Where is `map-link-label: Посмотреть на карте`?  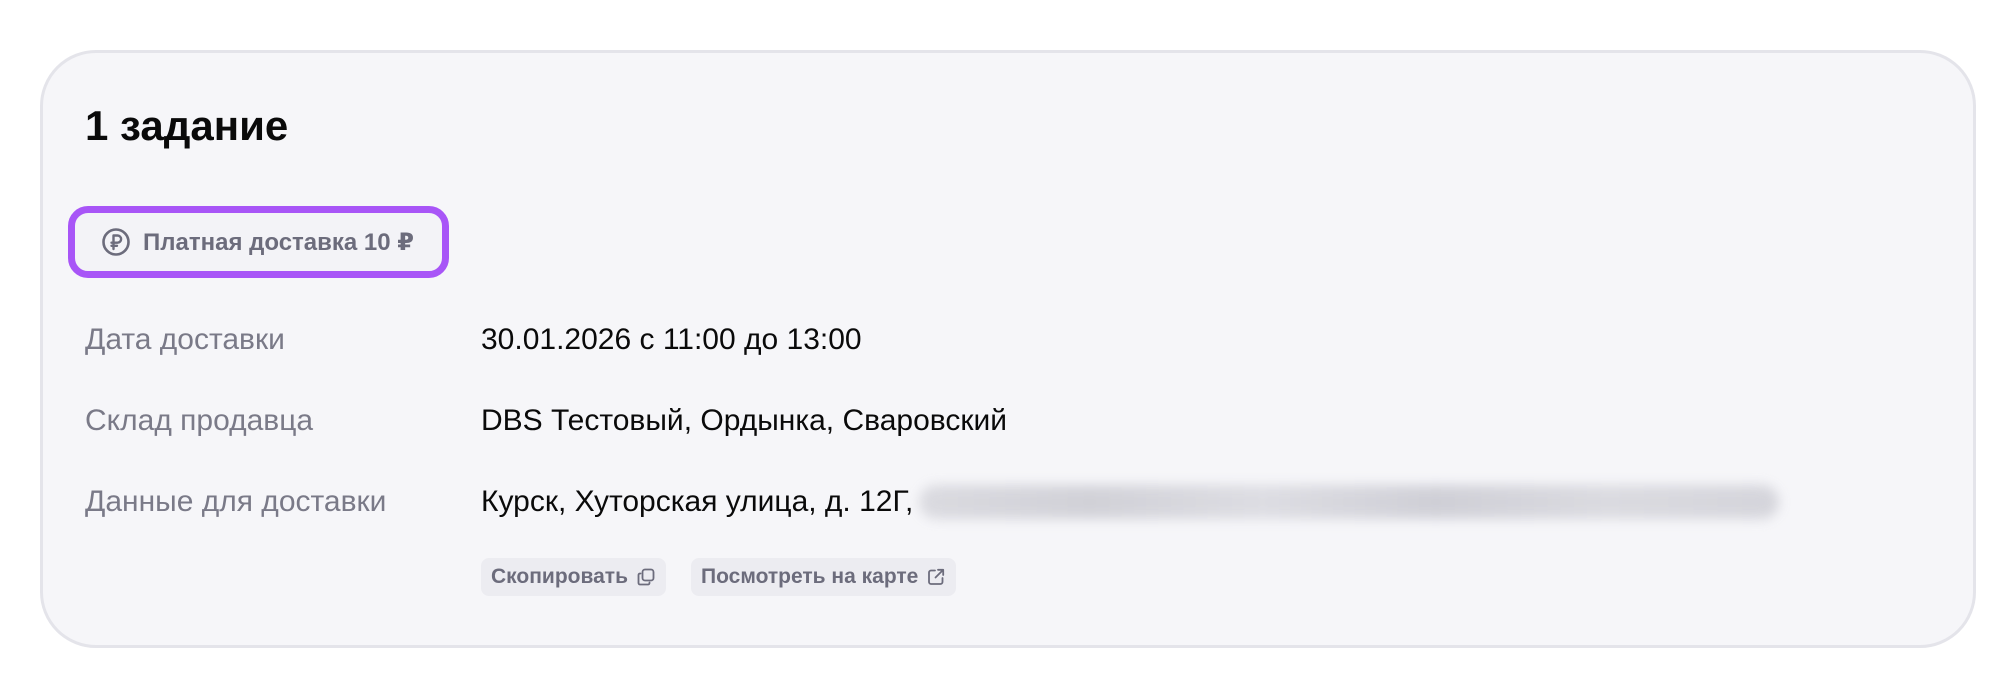
map-link-label: Посмотреть на карте is located at coordinates (810, 576).